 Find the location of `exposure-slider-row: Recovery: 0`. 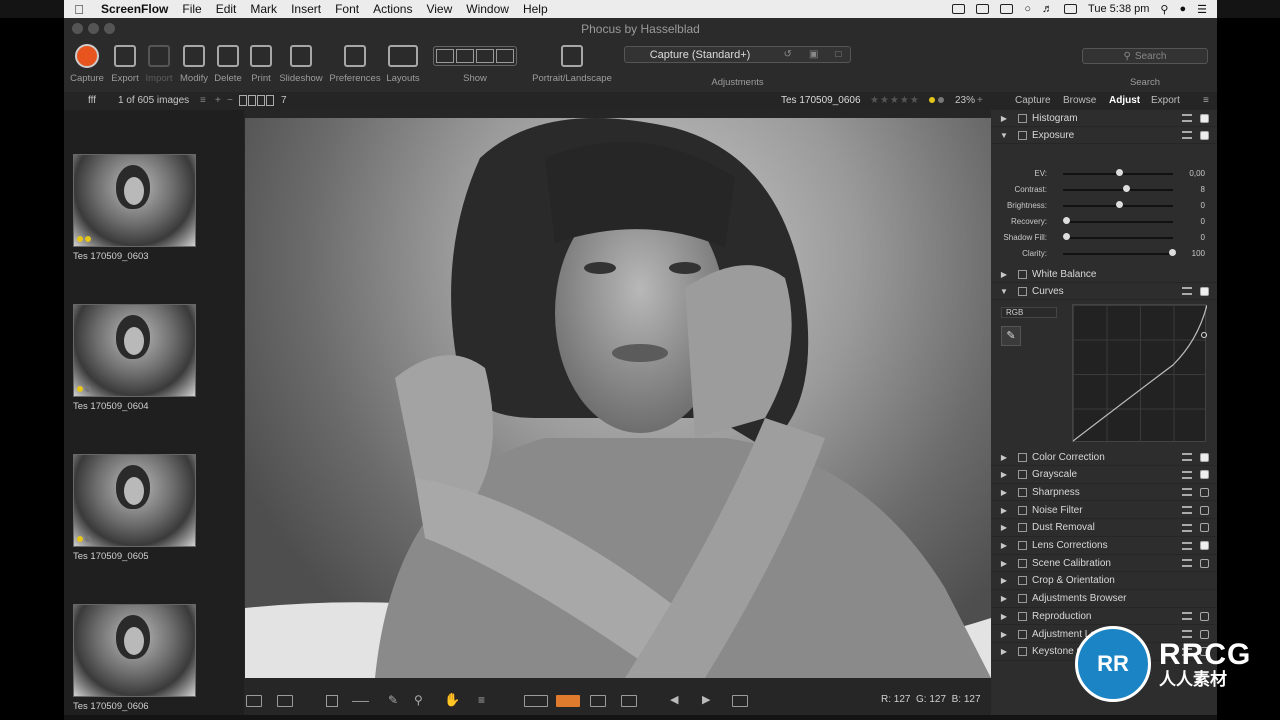

exposure-slider-row: Recovery: 0 is located at coordinates (1104, 222).